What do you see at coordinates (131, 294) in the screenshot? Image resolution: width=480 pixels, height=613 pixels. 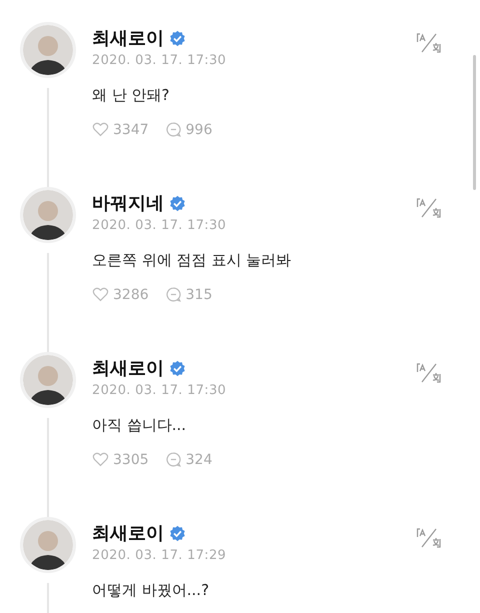 I see `like-count: 3286` at bounding box center [131, 294].